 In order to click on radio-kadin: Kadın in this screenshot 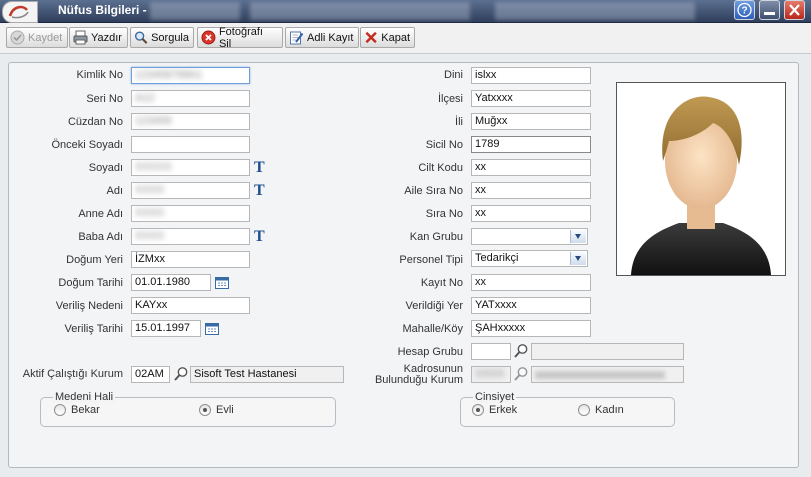, I will do `click(601, 410)`.